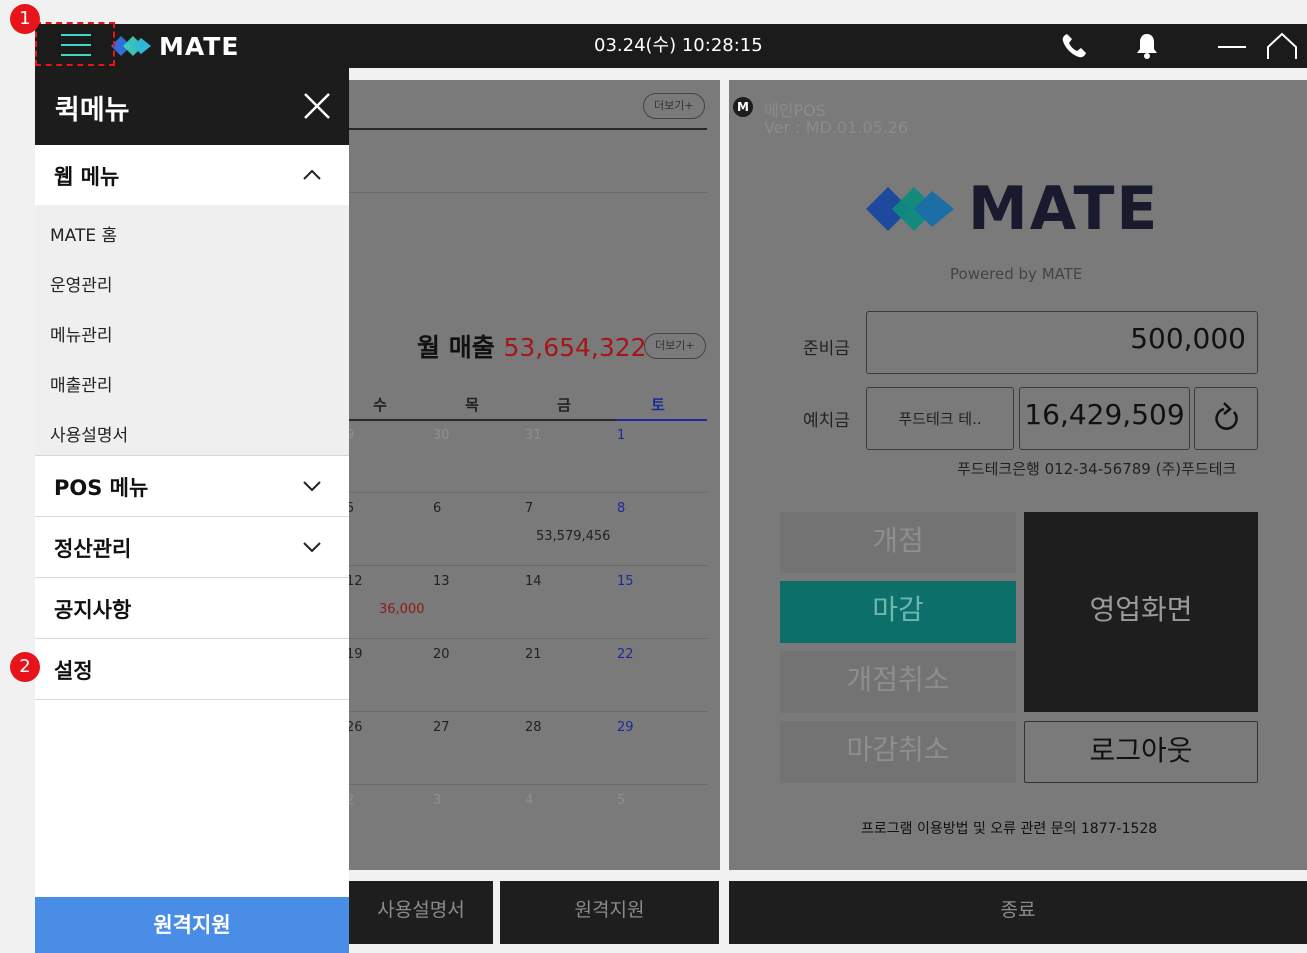  Describe the element at coordinates (192, 106) in the screenshot. I see `quick-menu-header: 퀵메뉴` at that location.